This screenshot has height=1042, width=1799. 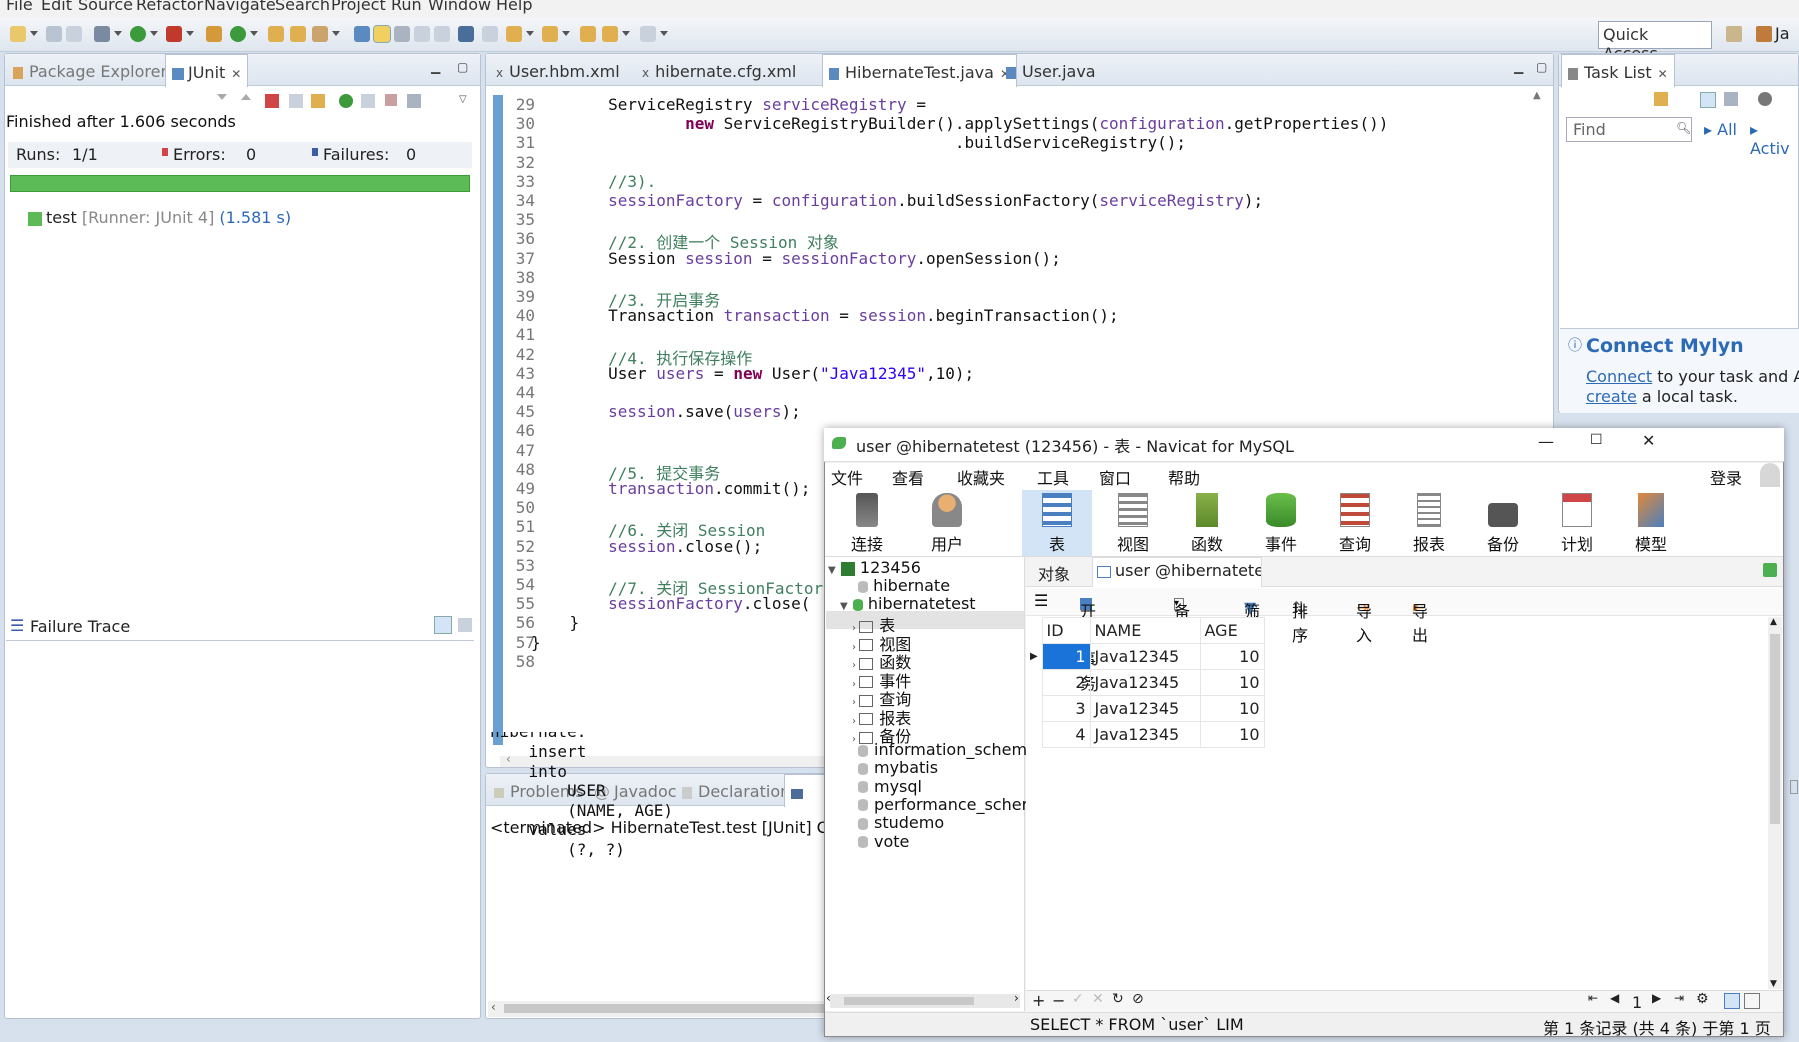 What do you see at coordinates (296, 101) in the screenshot?
I see `scroll-lock-icon` at bounding box center [296, 101].